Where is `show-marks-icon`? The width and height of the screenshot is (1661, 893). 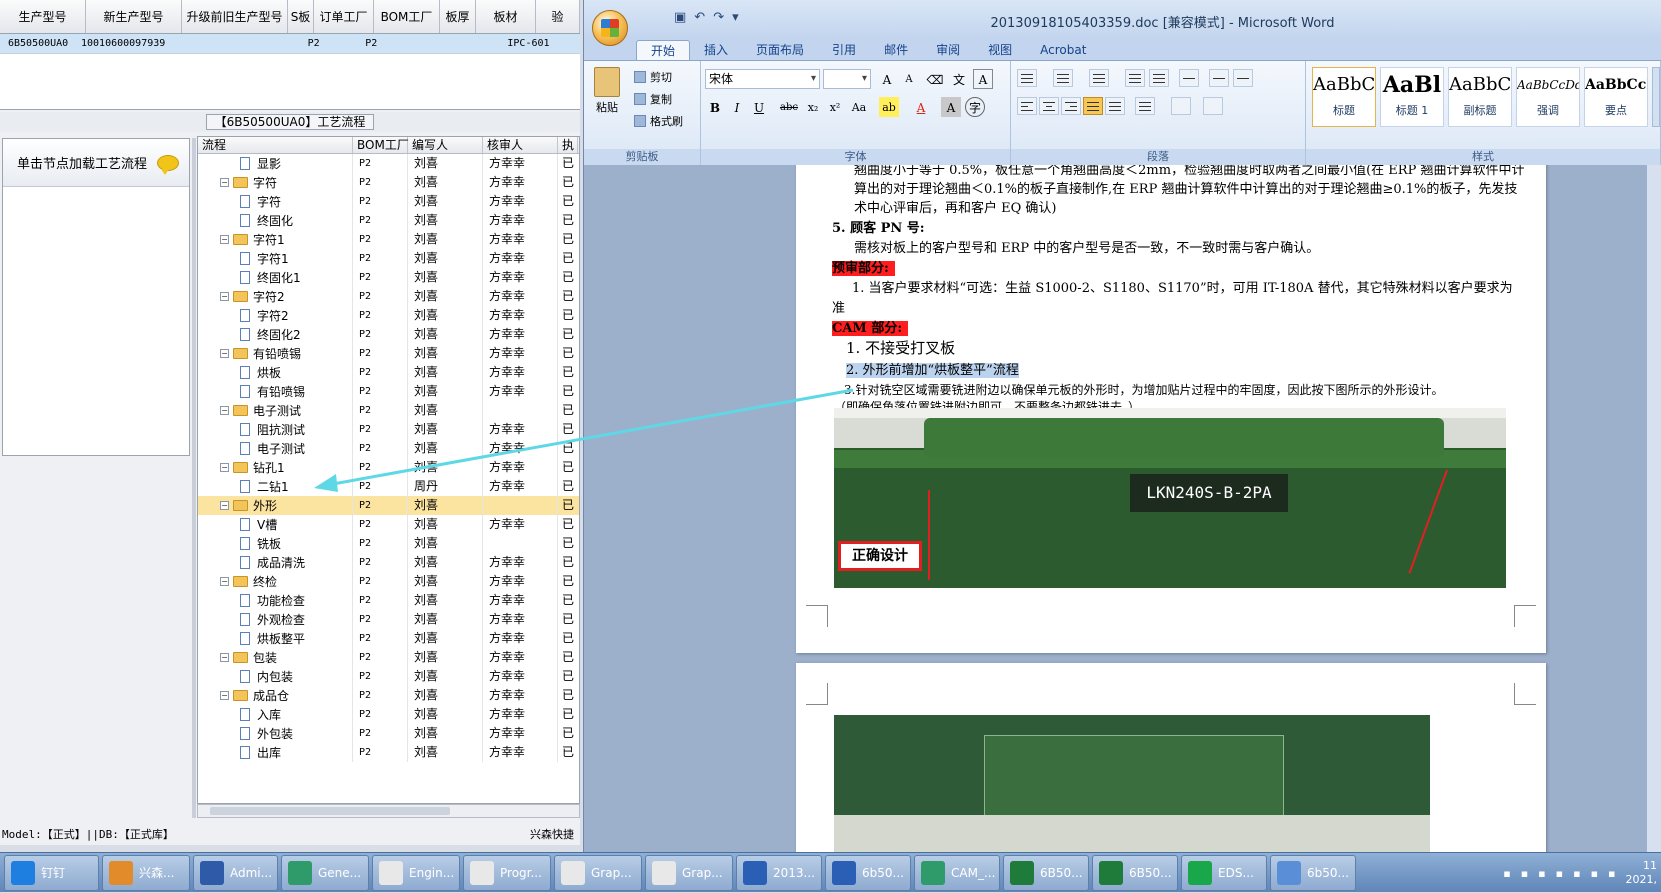
show-marks-icon is located at coordinates (1243, 78).